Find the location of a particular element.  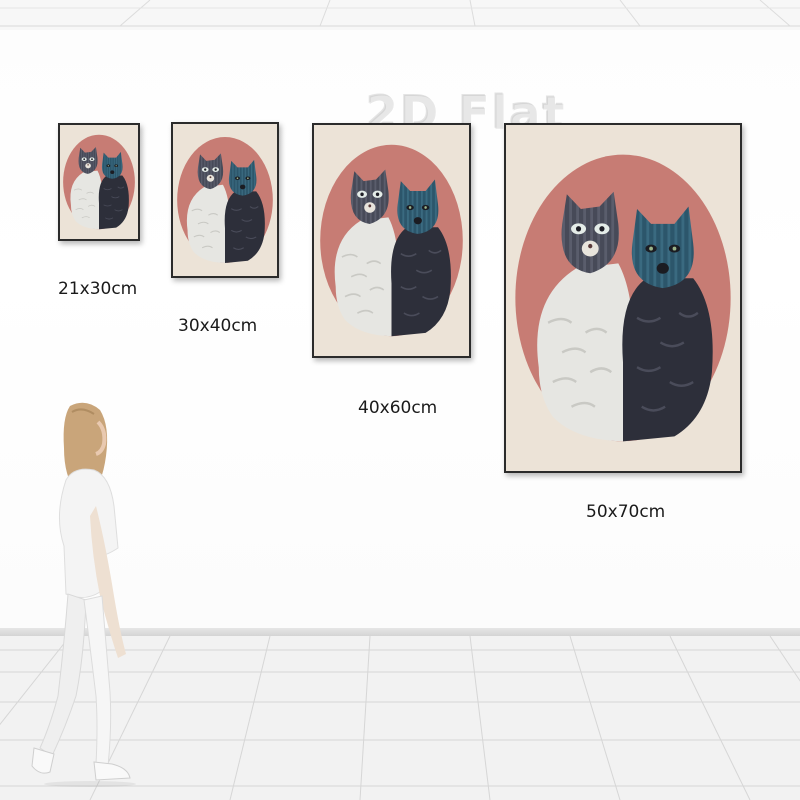

size-label-30x40: 30x40cm is located at coordinates (218, 326).